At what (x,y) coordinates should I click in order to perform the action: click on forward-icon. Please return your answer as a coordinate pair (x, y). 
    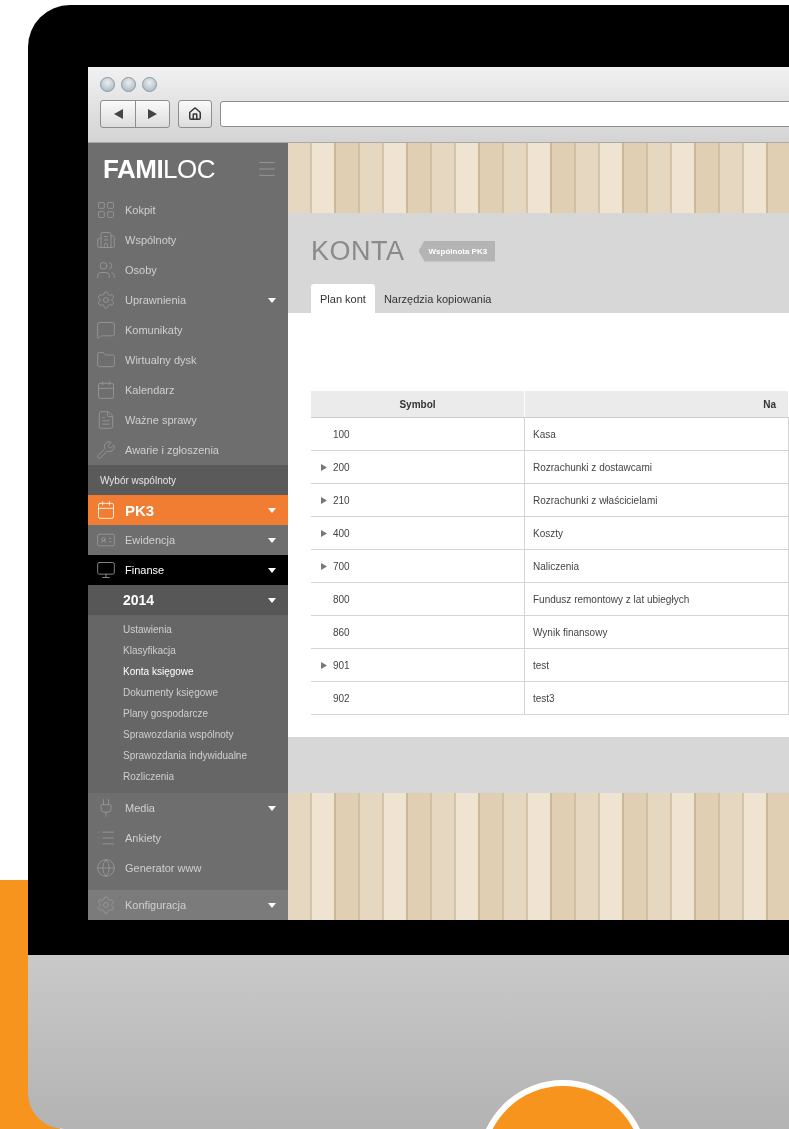
    Looking at the image, I should click on (152, 114).